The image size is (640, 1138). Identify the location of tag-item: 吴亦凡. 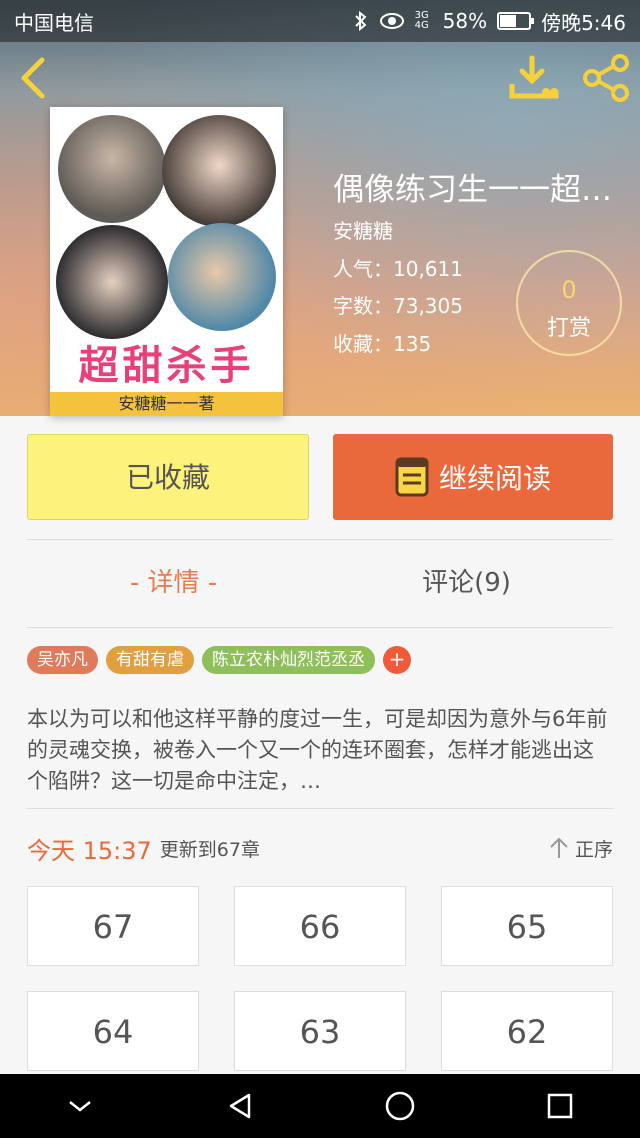
(62, 660).